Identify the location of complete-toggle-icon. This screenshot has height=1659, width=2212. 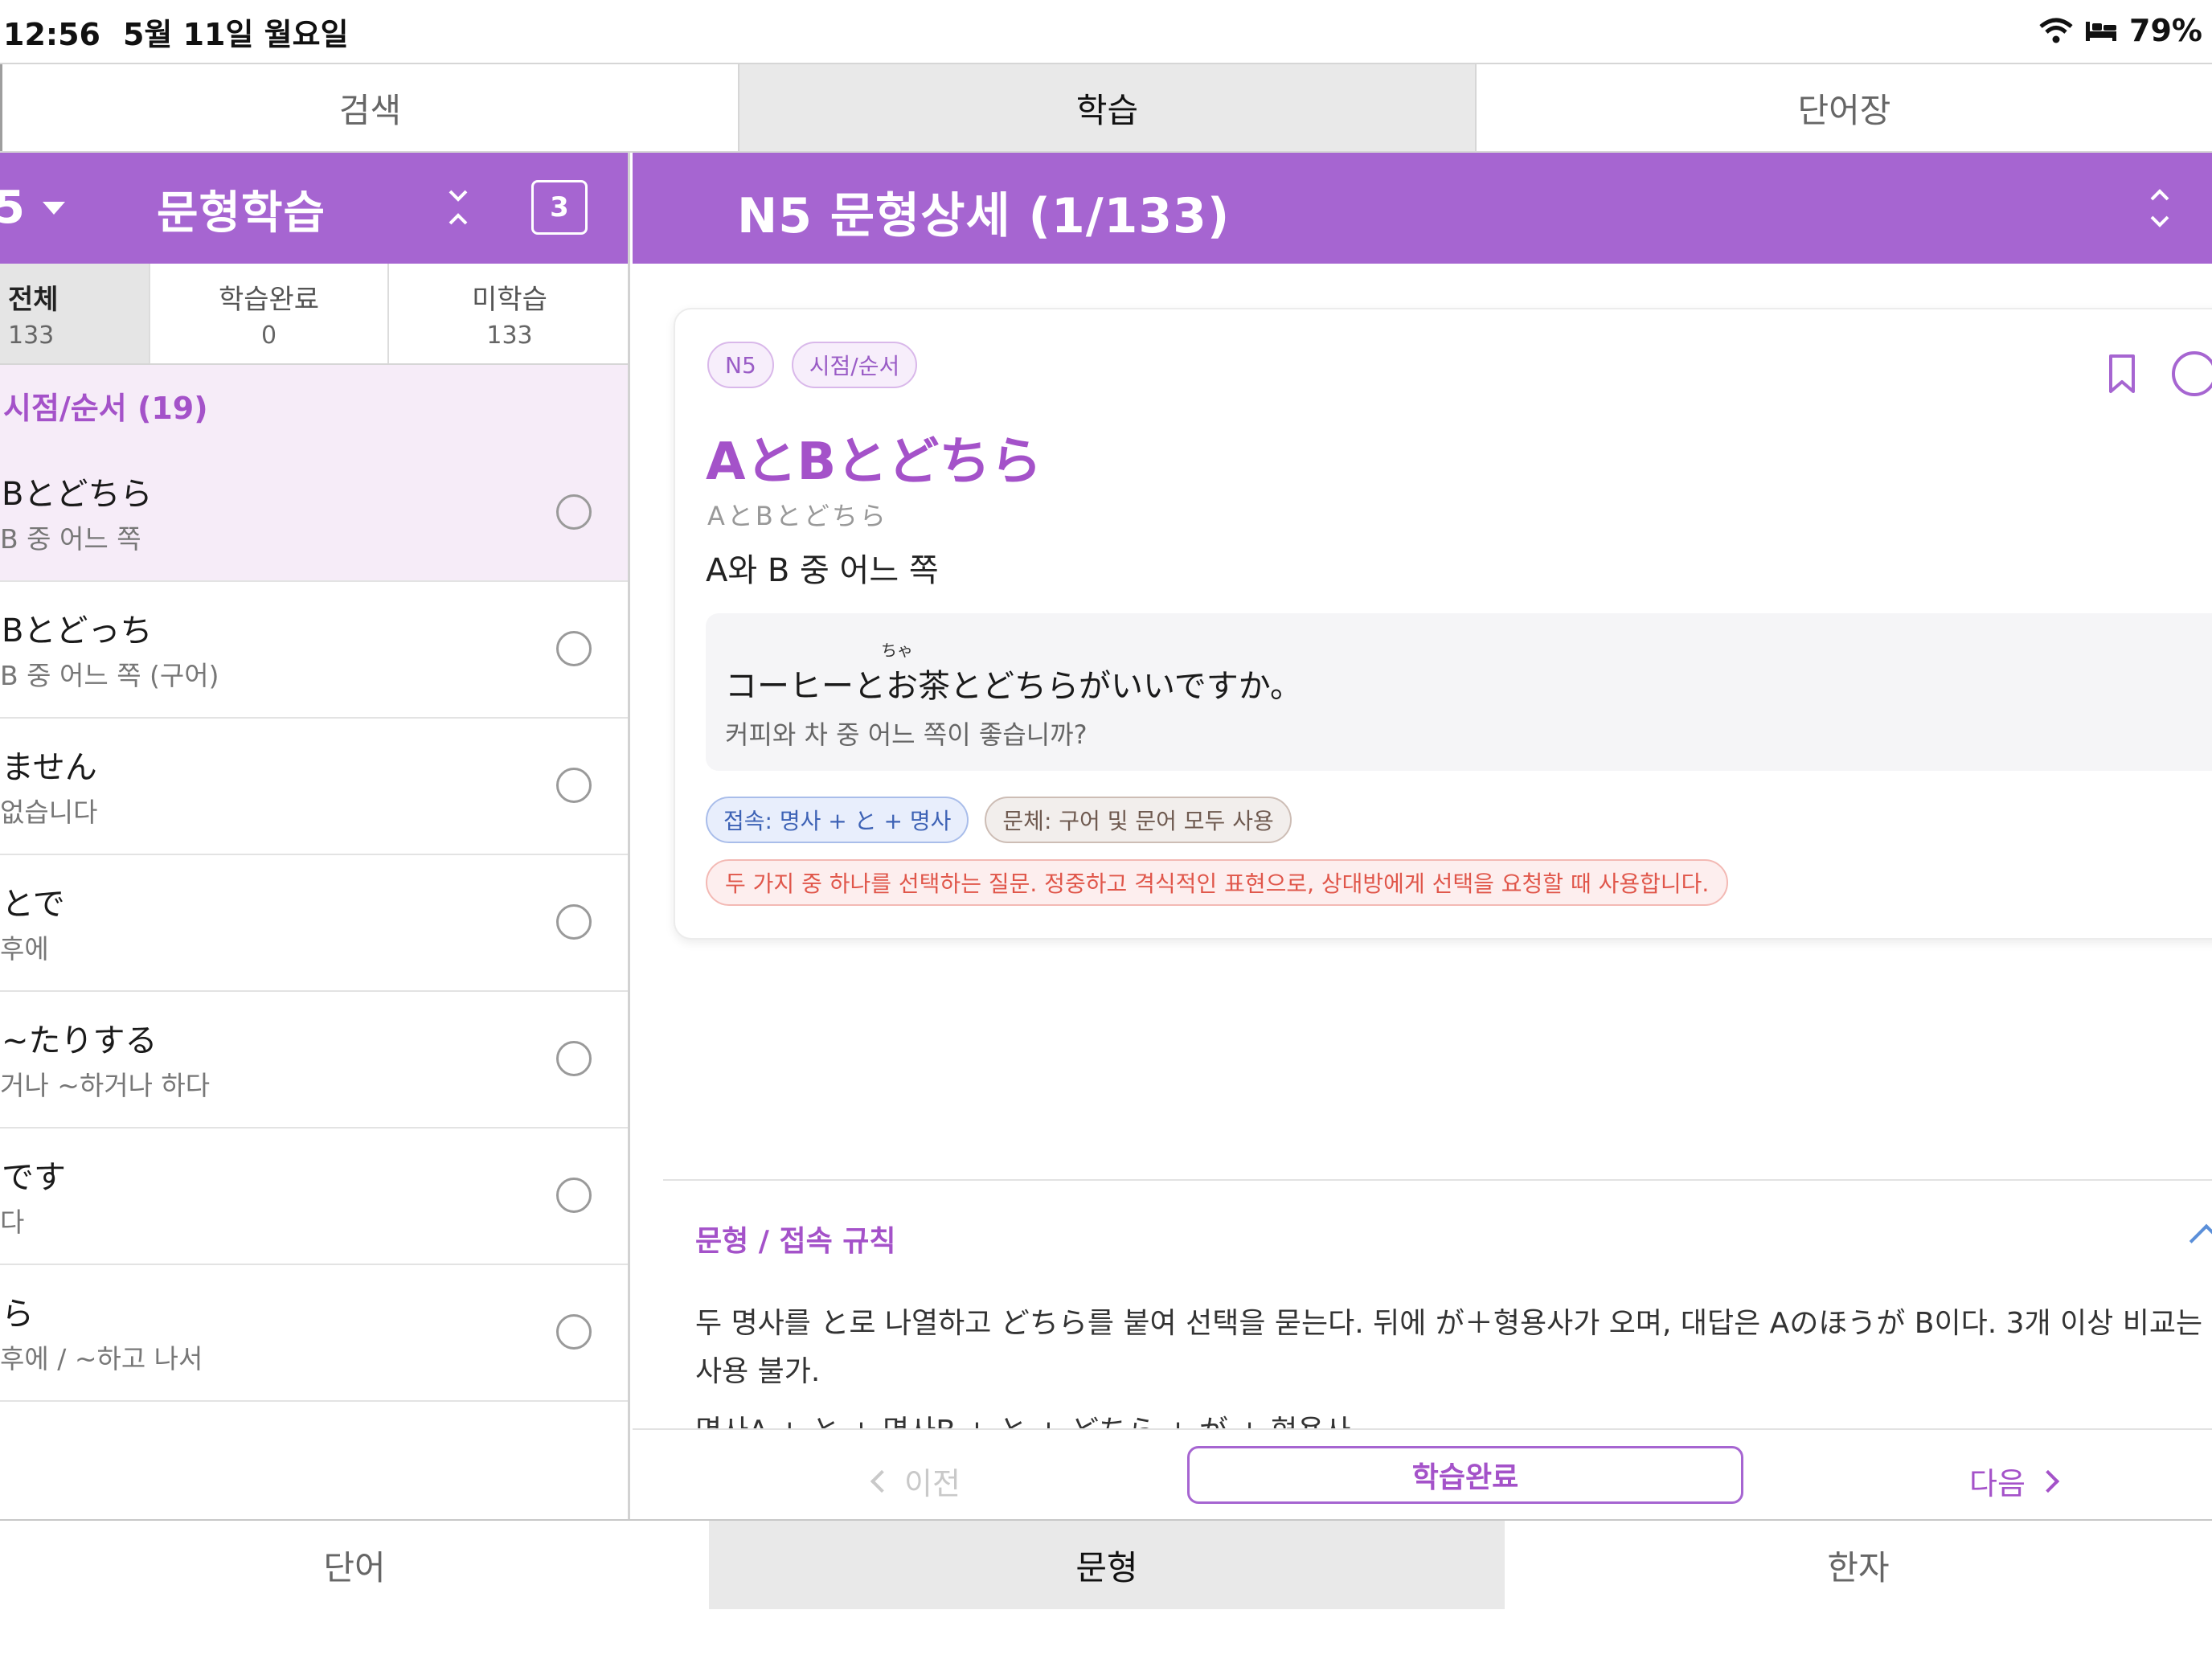
(2192, 373).